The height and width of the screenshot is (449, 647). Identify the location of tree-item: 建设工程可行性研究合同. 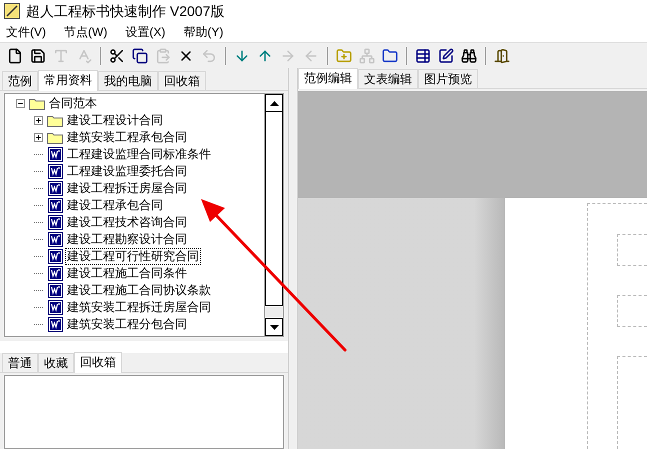
(133, 256).